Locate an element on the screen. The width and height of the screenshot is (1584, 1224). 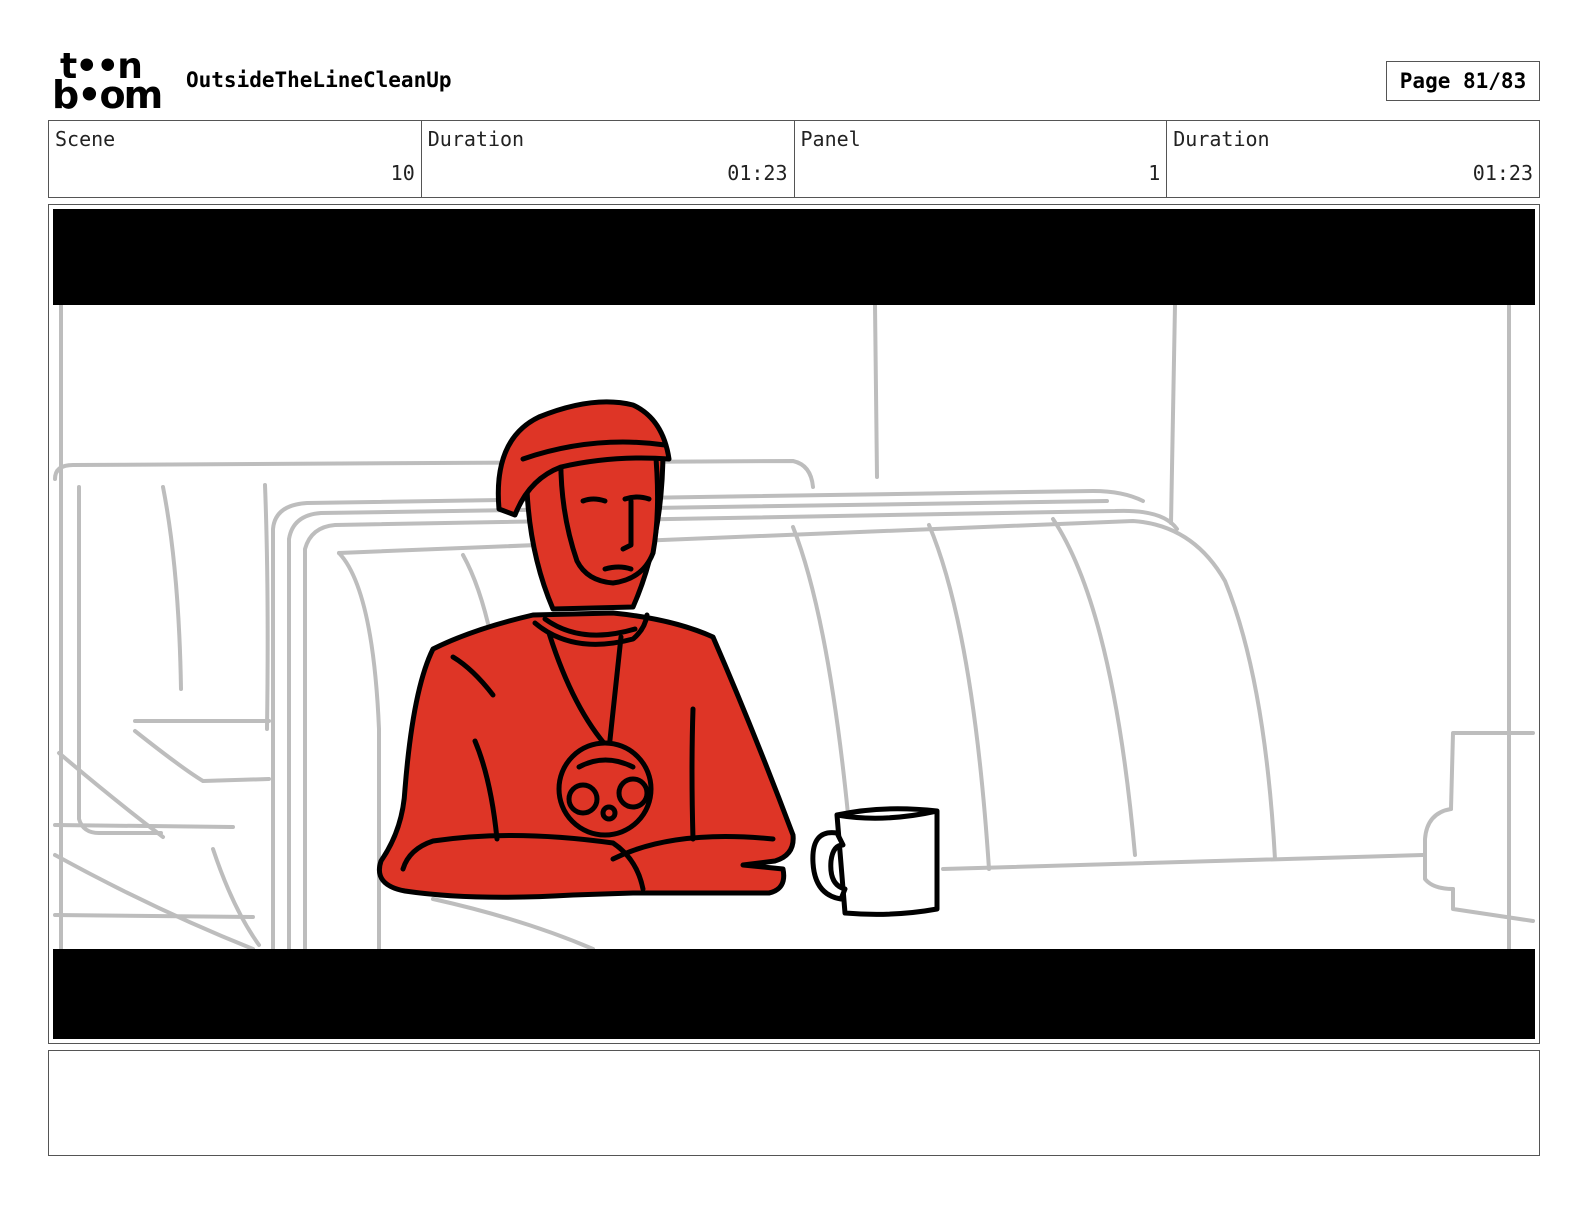
scene-cell: Scene 10 is located at coordinates (235, 159).